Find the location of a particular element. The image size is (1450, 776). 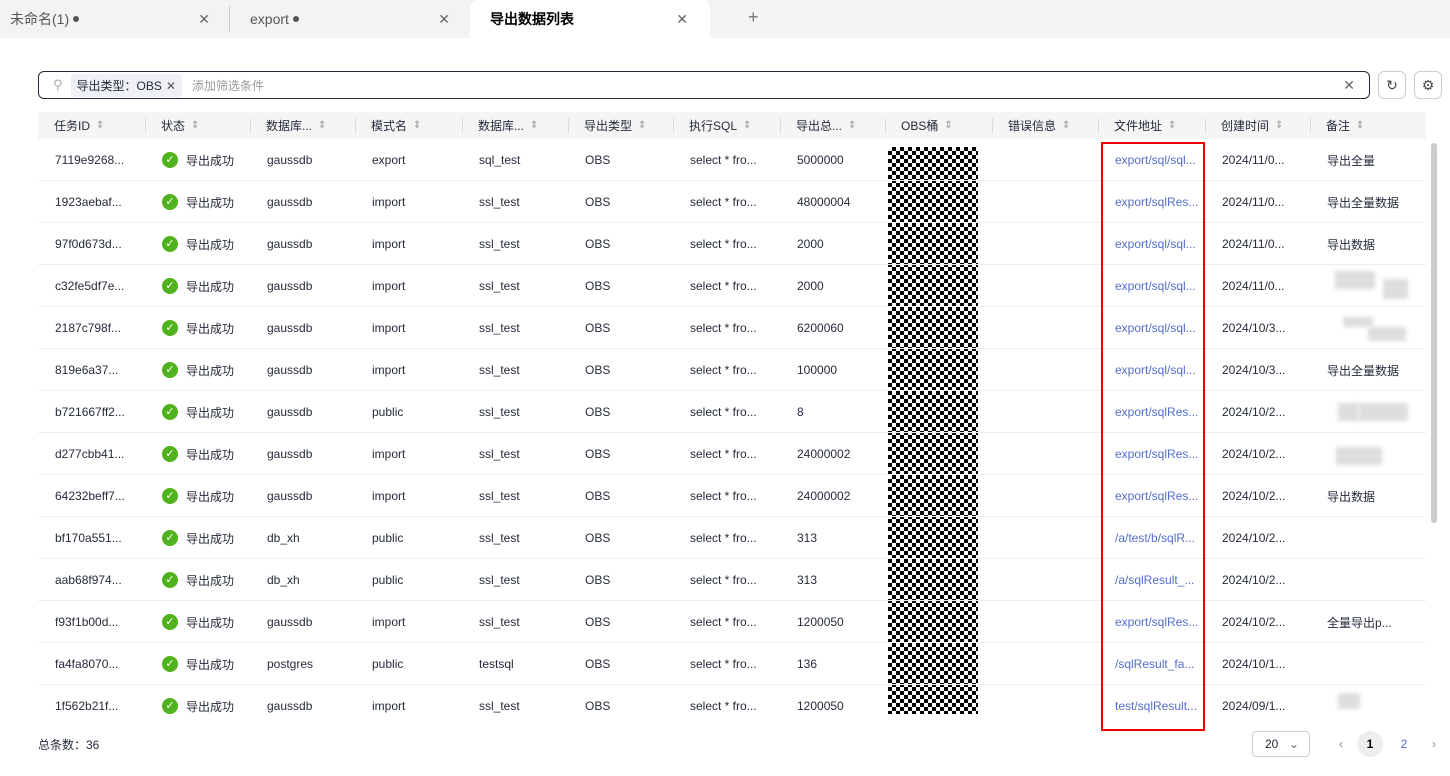

column-header: 模式名 ⇕ is located at coordinates (408, 125).